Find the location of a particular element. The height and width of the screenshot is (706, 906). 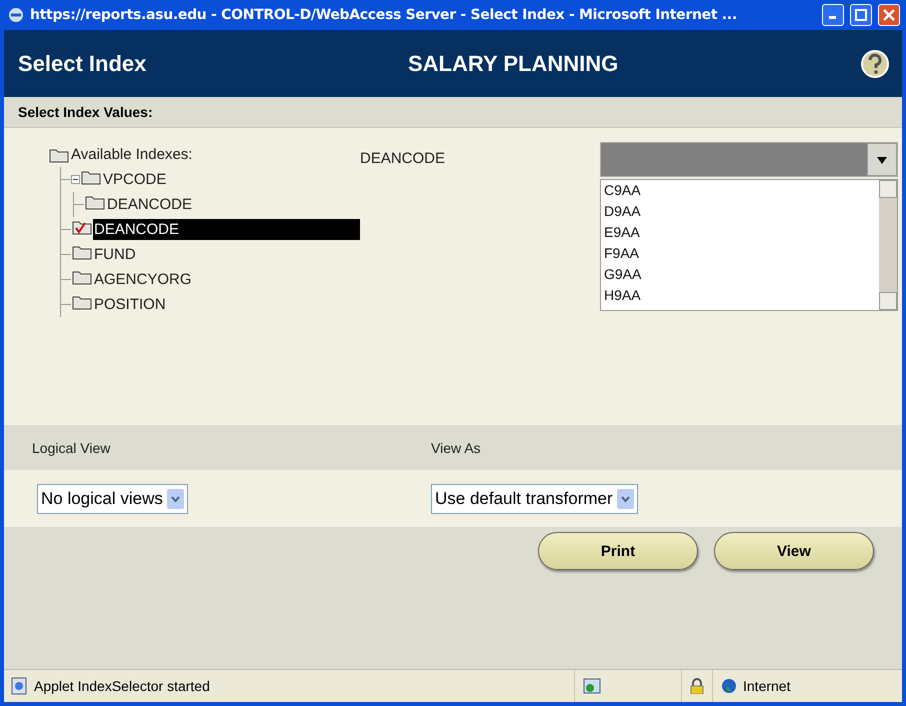

maximize-icon is located at coordinates (861, 15).